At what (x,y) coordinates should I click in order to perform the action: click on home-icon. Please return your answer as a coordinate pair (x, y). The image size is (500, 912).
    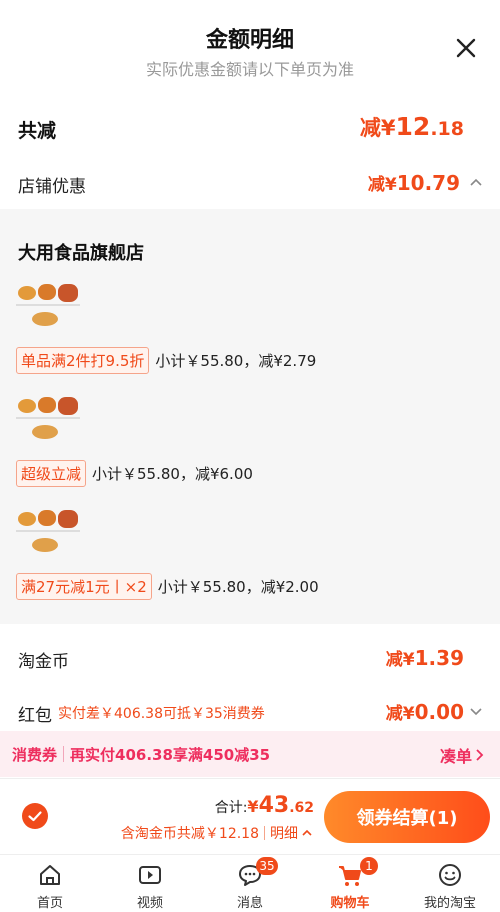
    Looking at the image, I should click on (50, 875).